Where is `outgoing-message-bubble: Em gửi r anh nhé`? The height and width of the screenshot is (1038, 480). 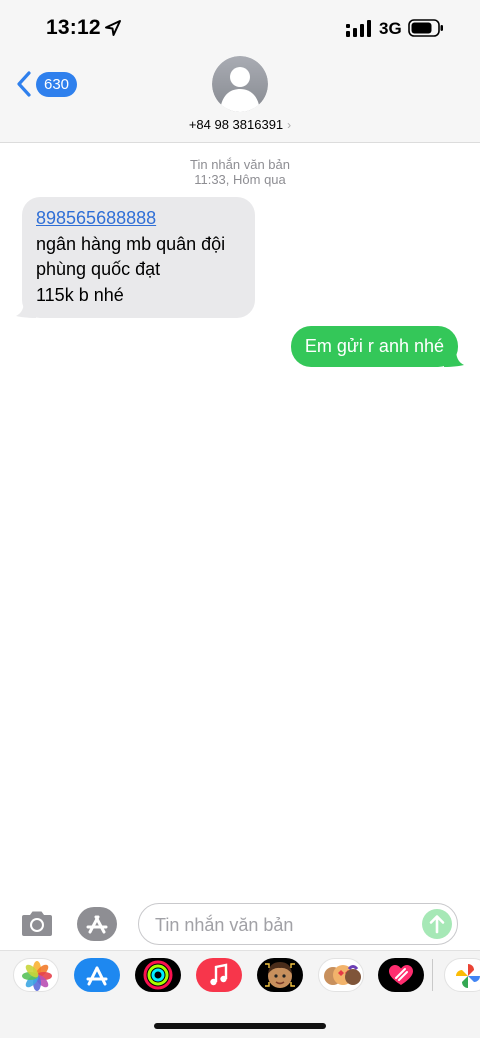
outgoing-message-bubble: Em gửi r anh nhé is located at coordinates (377, 346).